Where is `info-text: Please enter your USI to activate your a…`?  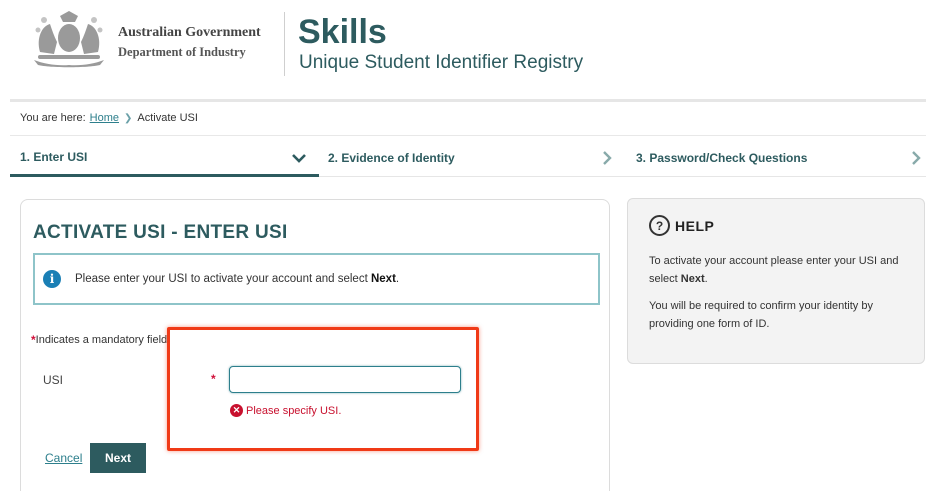 info-text: Please enter your USI to activate your a… is located at coordinates (237, 279).